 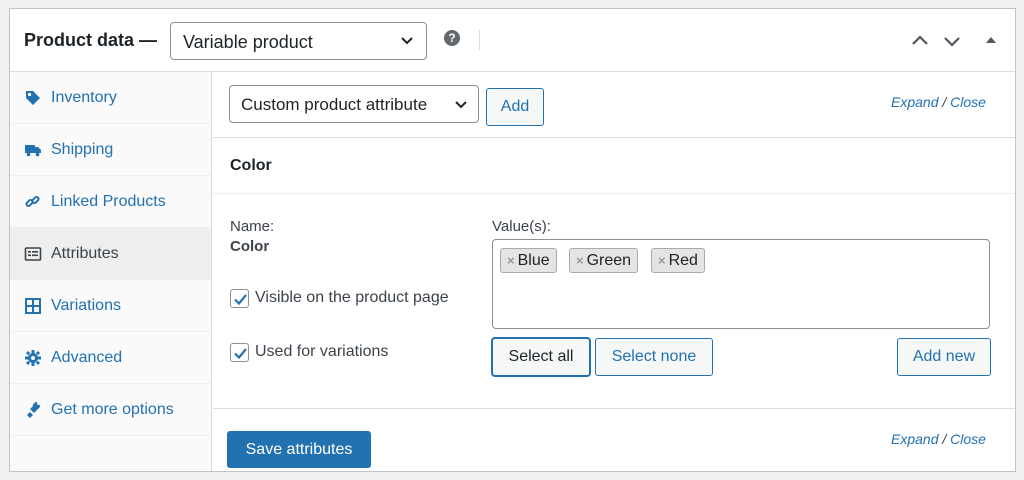 I want to click on expand-close-bottom: Expand / Close, so click(x=938, y=439).